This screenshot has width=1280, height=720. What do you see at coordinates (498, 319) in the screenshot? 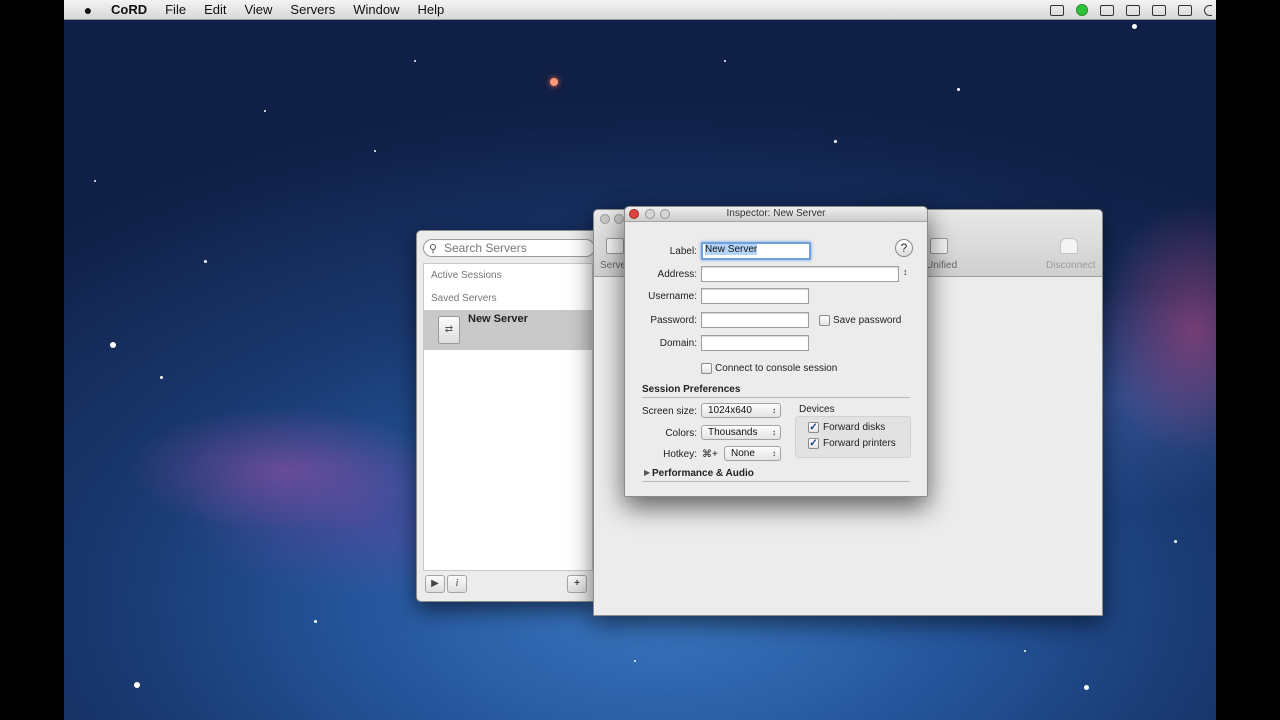
I see `server-name: New Server` at bounding box center [498, 319].